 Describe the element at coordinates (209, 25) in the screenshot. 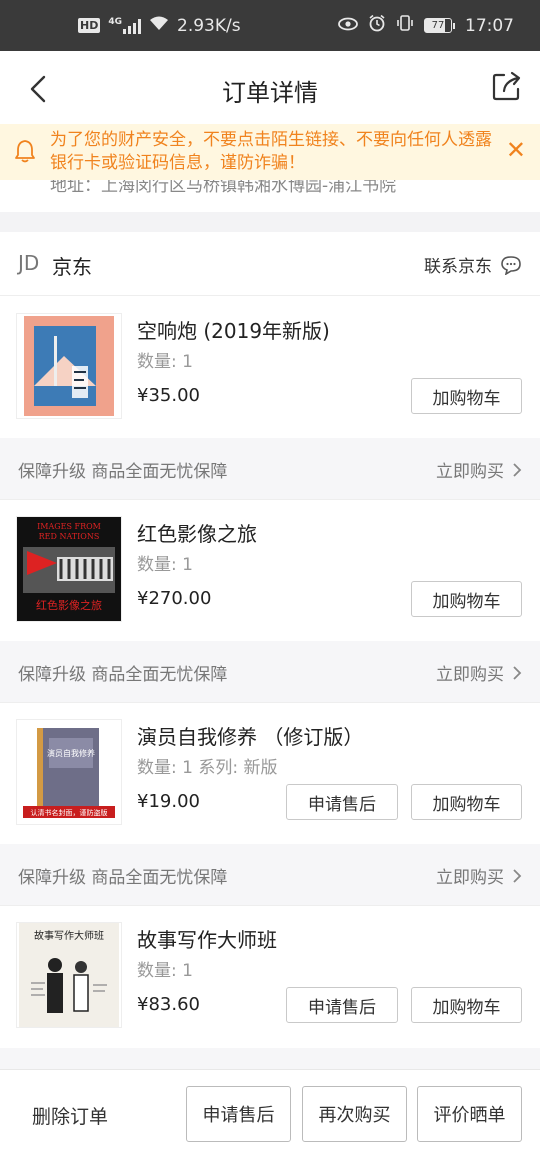

I see `network-speed: 2.93K/s` at that location.